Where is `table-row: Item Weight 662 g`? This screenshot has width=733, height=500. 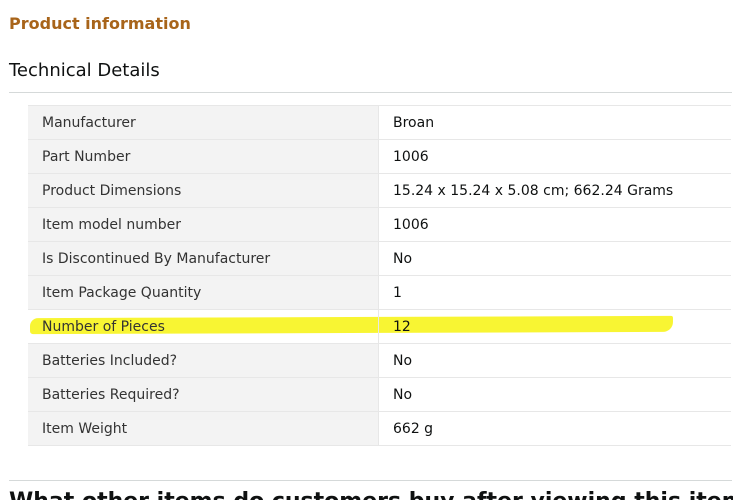 table-row: Item Weight 662 g is located at coordinates (379, 428).